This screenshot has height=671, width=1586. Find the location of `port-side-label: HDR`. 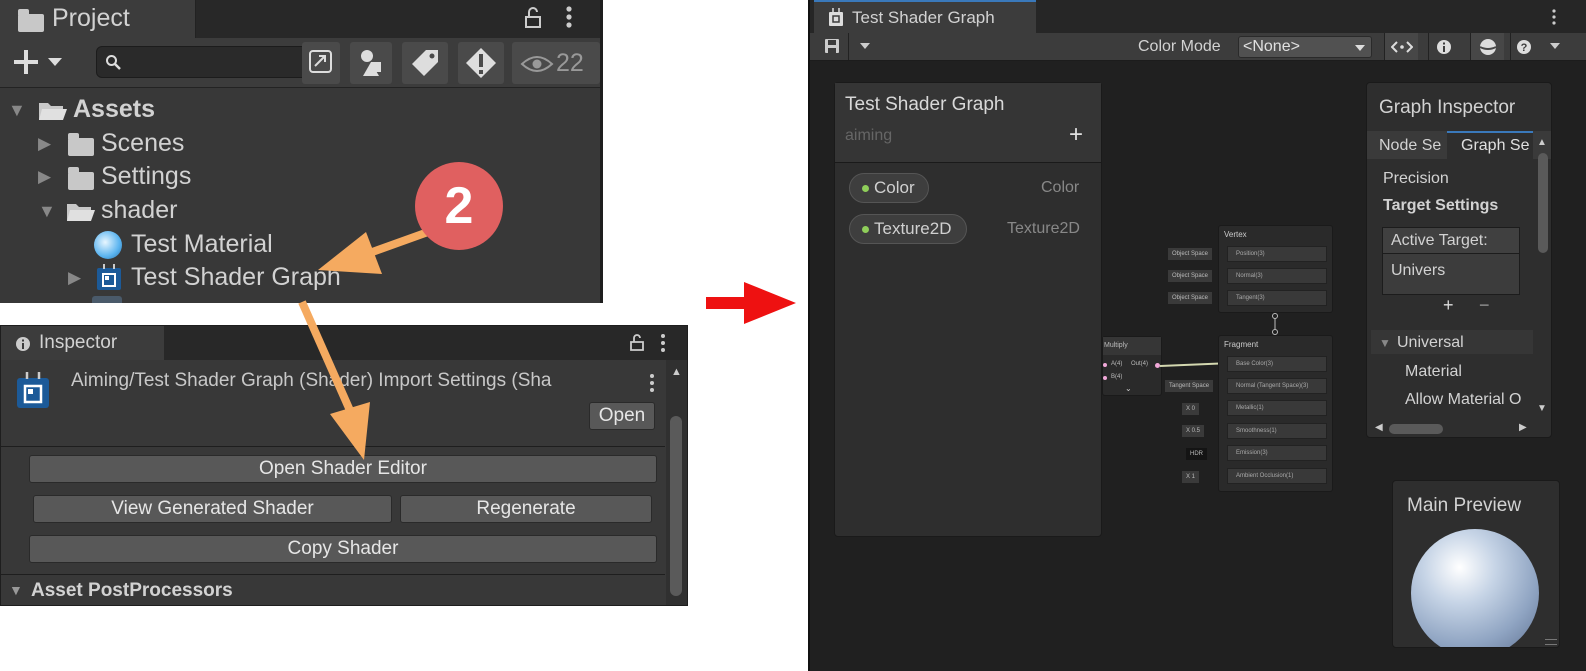

port-side-label: HDR is located at coordinates (1196, 454).